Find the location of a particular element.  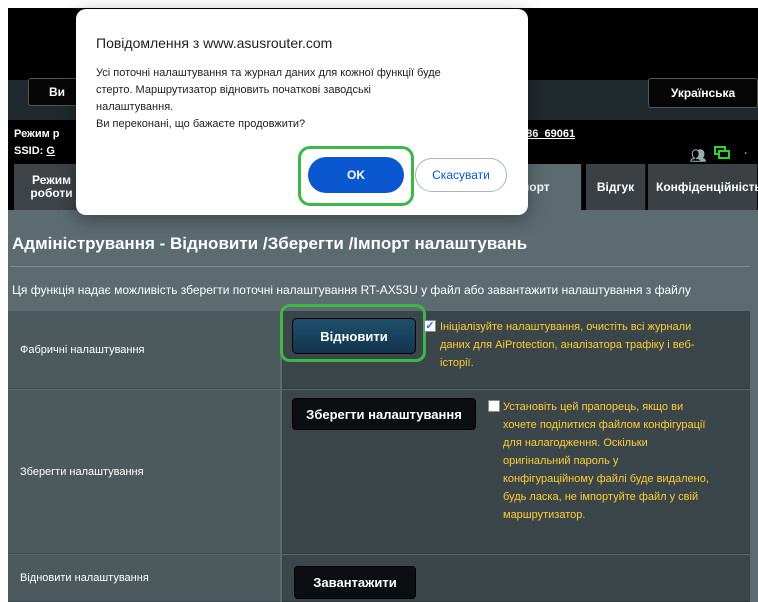

network-icon is located at coordinates (722, 153).